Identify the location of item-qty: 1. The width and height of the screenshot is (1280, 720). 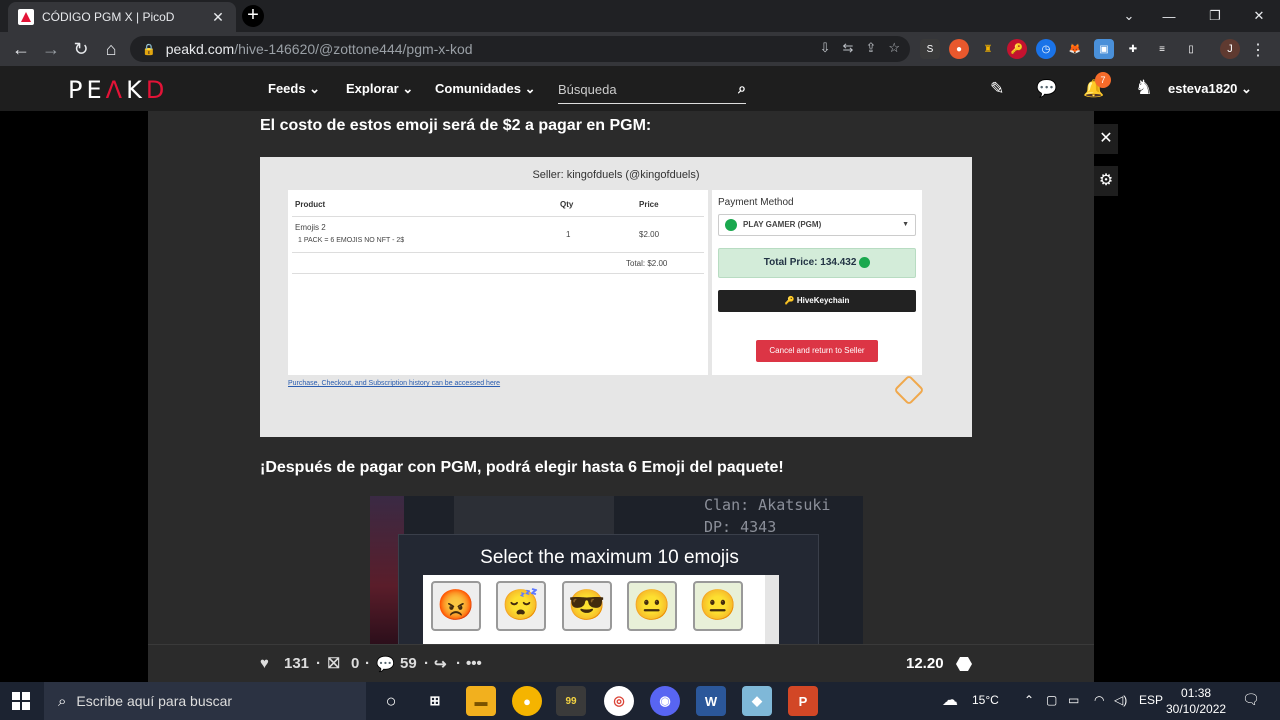
(568, 234).